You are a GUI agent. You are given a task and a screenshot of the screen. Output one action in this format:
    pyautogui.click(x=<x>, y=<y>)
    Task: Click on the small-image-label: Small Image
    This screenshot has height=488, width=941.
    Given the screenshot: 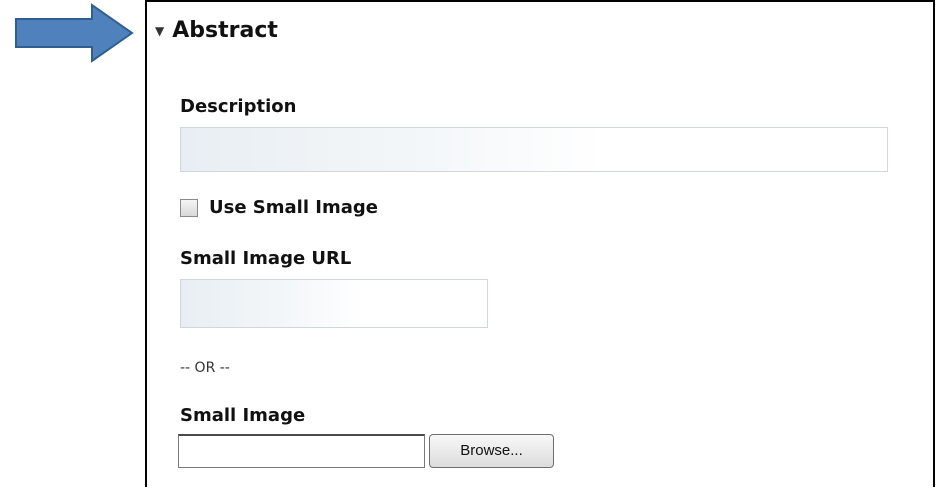 What is the action you would take?
    pyautogui.click(x=243, y=415)
    